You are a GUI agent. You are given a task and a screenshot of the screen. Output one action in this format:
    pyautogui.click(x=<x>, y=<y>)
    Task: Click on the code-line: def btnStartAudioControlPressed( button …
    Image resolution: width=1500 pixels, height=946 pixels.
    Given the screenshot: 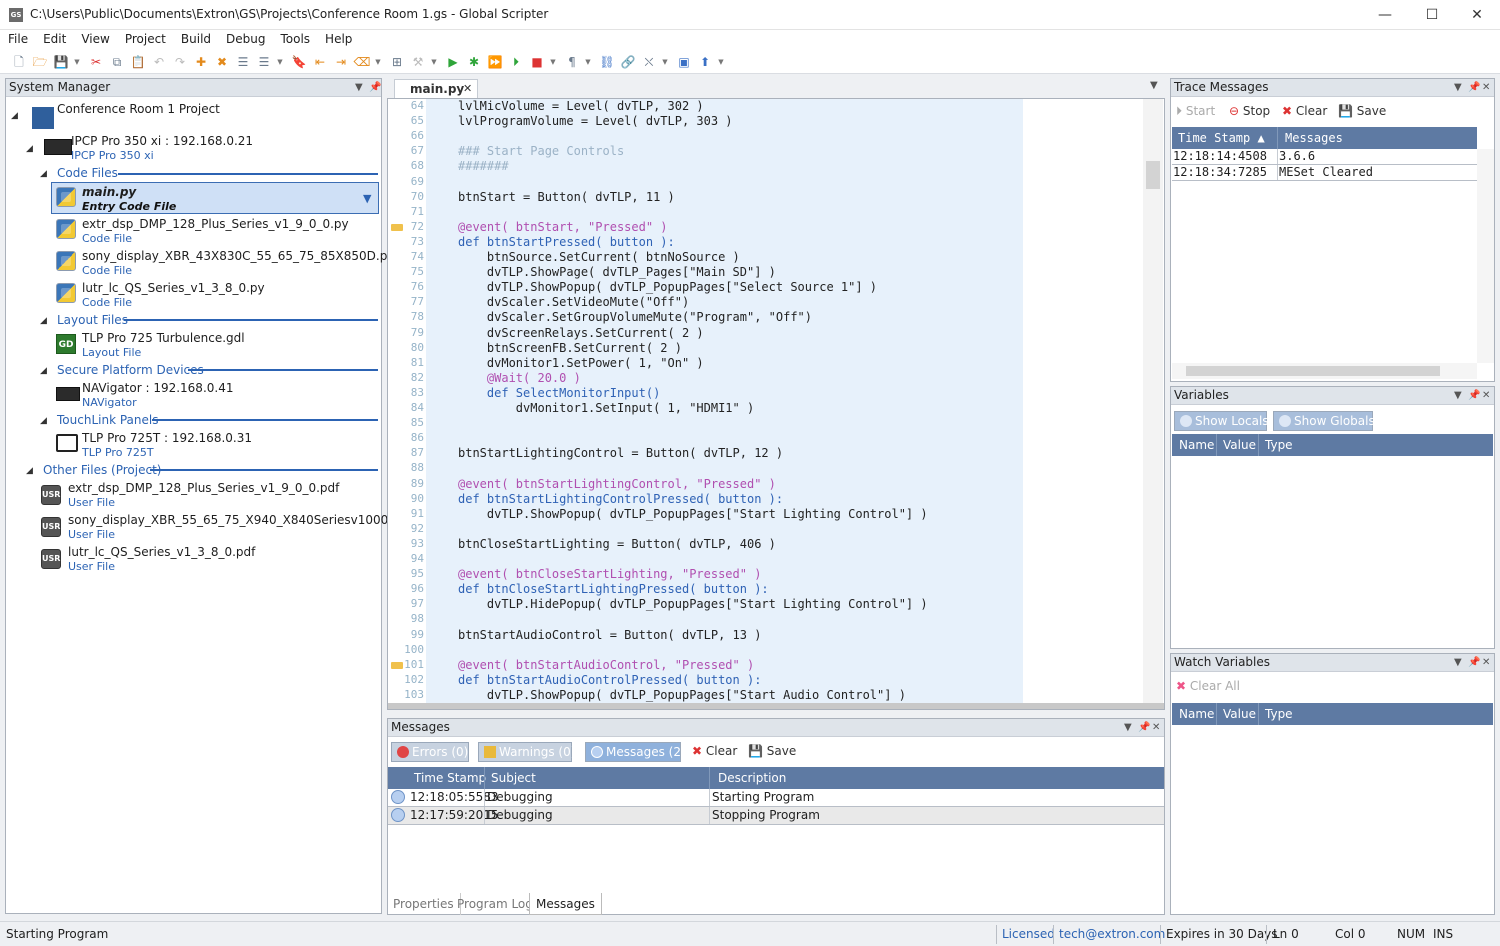 What is the action you would take?
    pyautogui.click(x=609, y=680)
    